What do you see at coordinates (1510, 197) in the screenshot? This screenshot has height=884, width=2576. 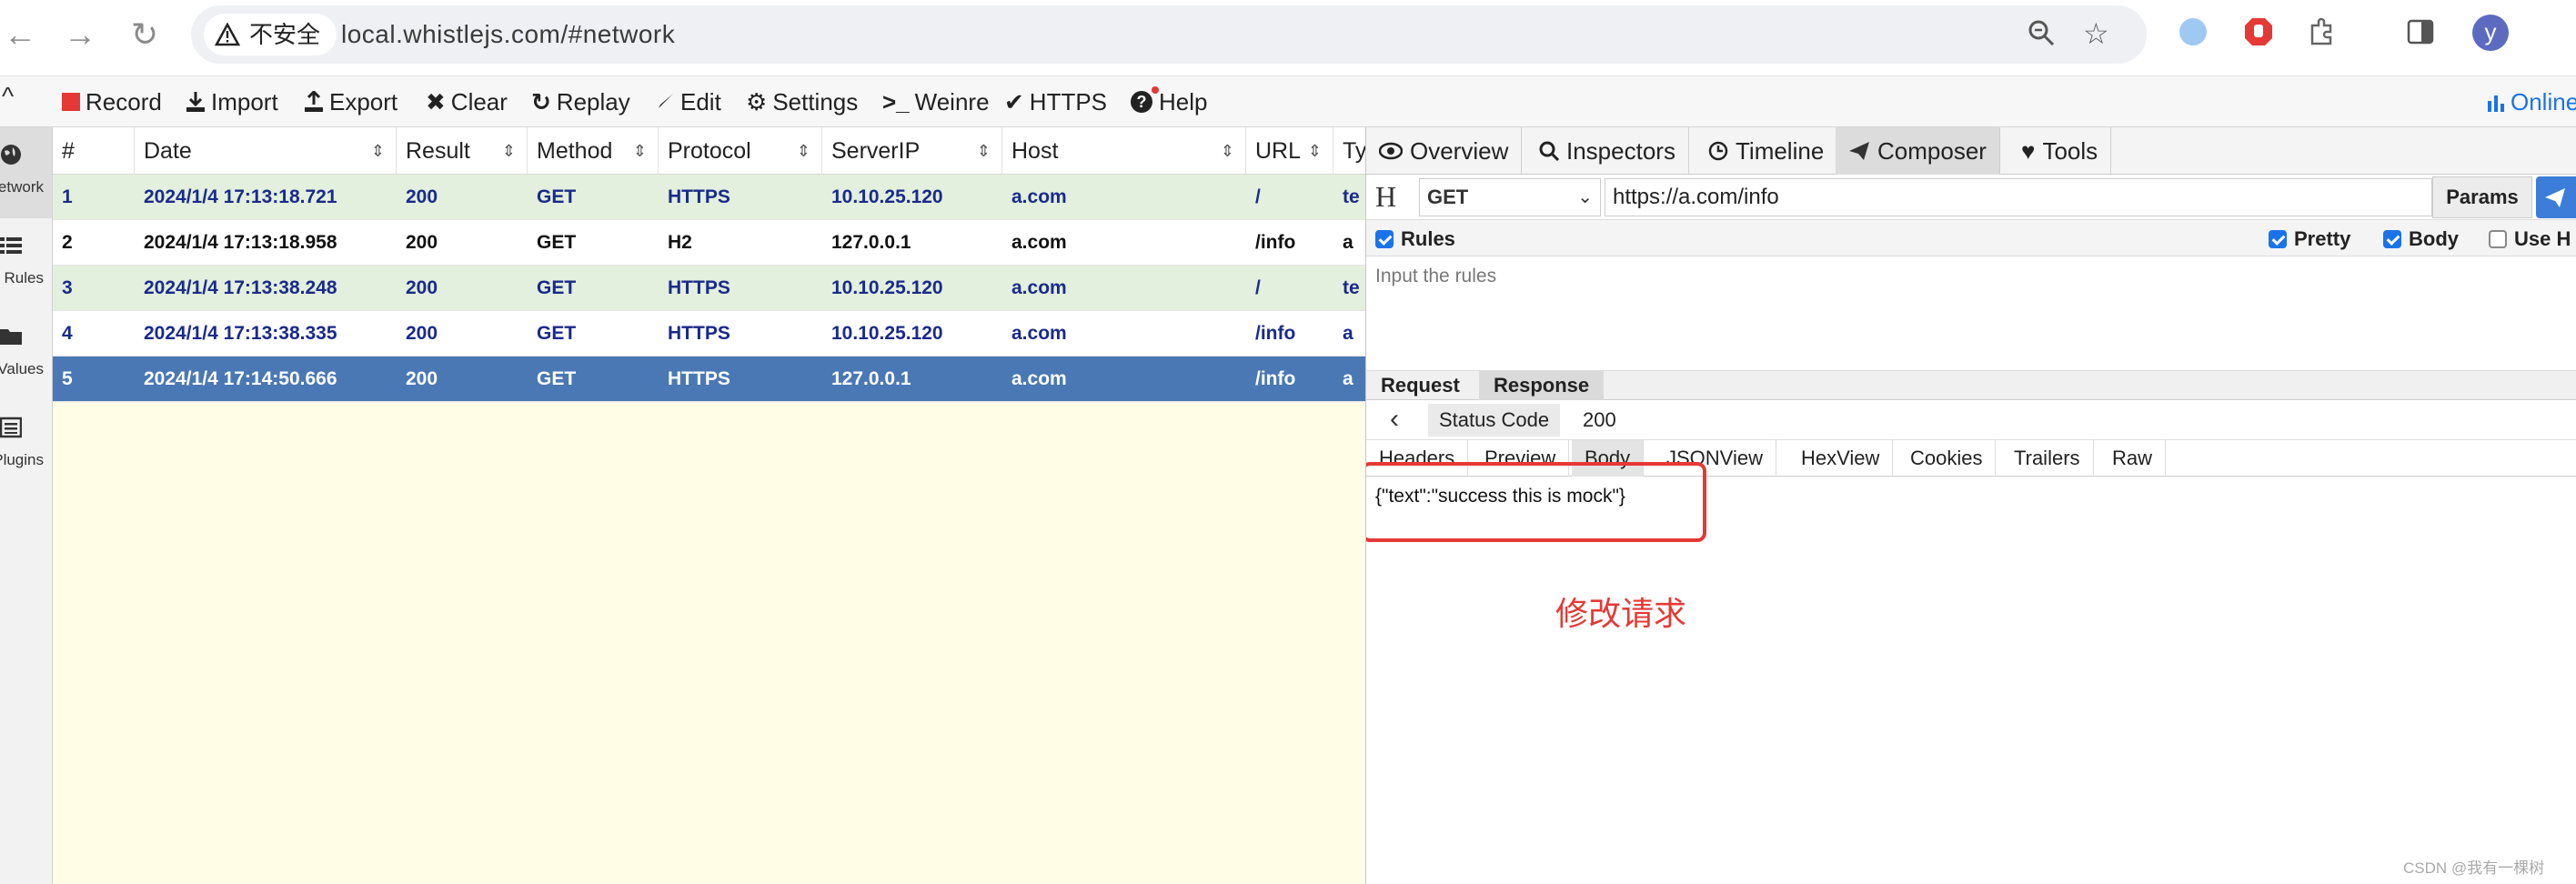 I see `method-select: GET ⌄` at bounding box center [1510, 197].